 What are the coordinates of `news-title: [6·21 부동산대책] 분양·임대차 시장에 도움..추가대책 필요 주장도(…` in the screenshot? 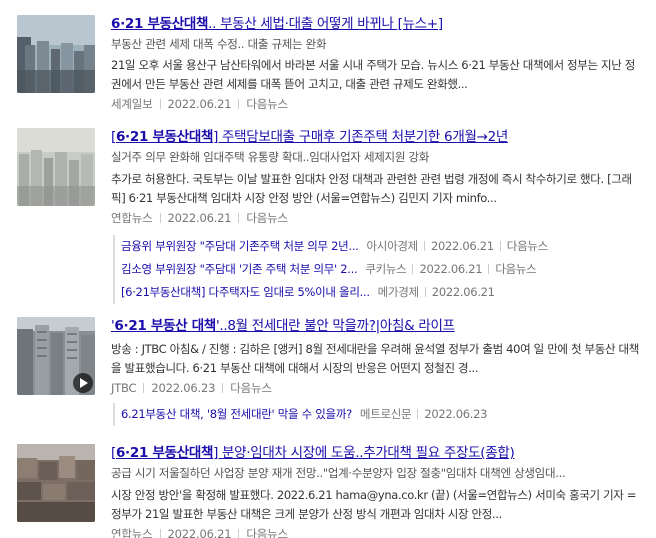 It's located at (313, 453).